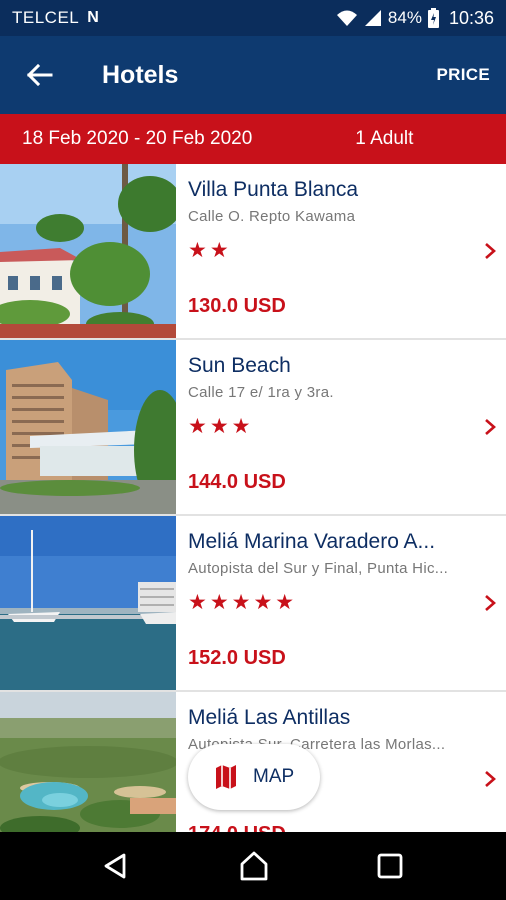 The height and width of the screenshot is (900, 506). I want to click on status-icons: 84% 10:36, so click(415, 18).